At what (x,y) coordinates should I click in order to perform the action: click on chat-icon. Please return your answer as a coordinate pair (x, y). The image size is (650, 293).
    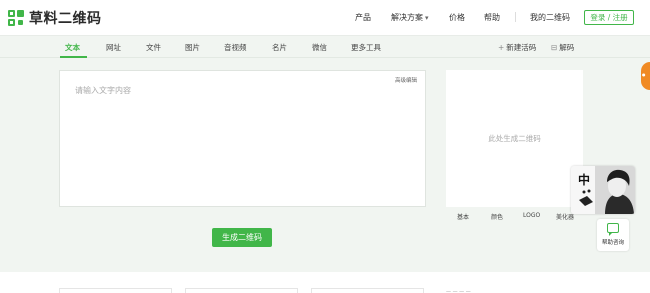
    Looking at the image, I should click on (613, 229).